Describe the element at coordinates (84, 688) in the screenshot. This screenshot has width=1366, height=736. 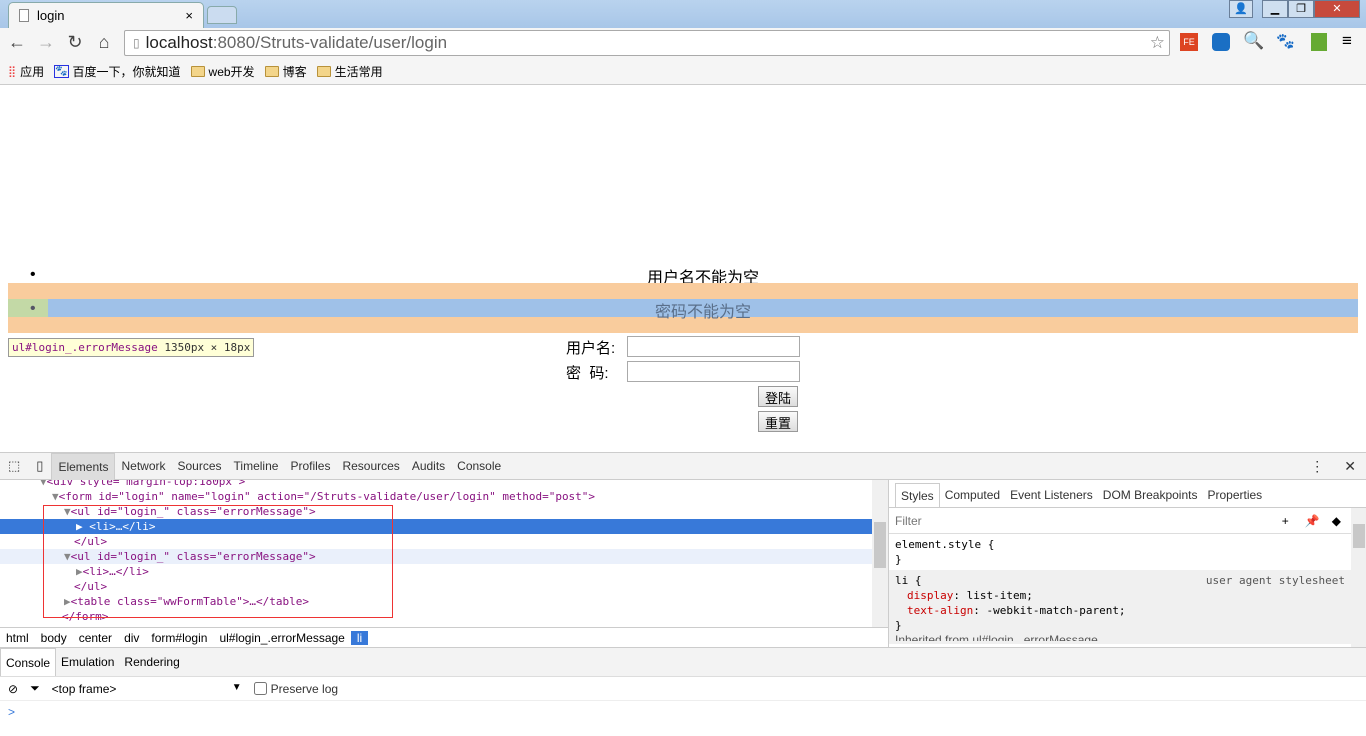
I see `frame-value: <top frame>` at that location.